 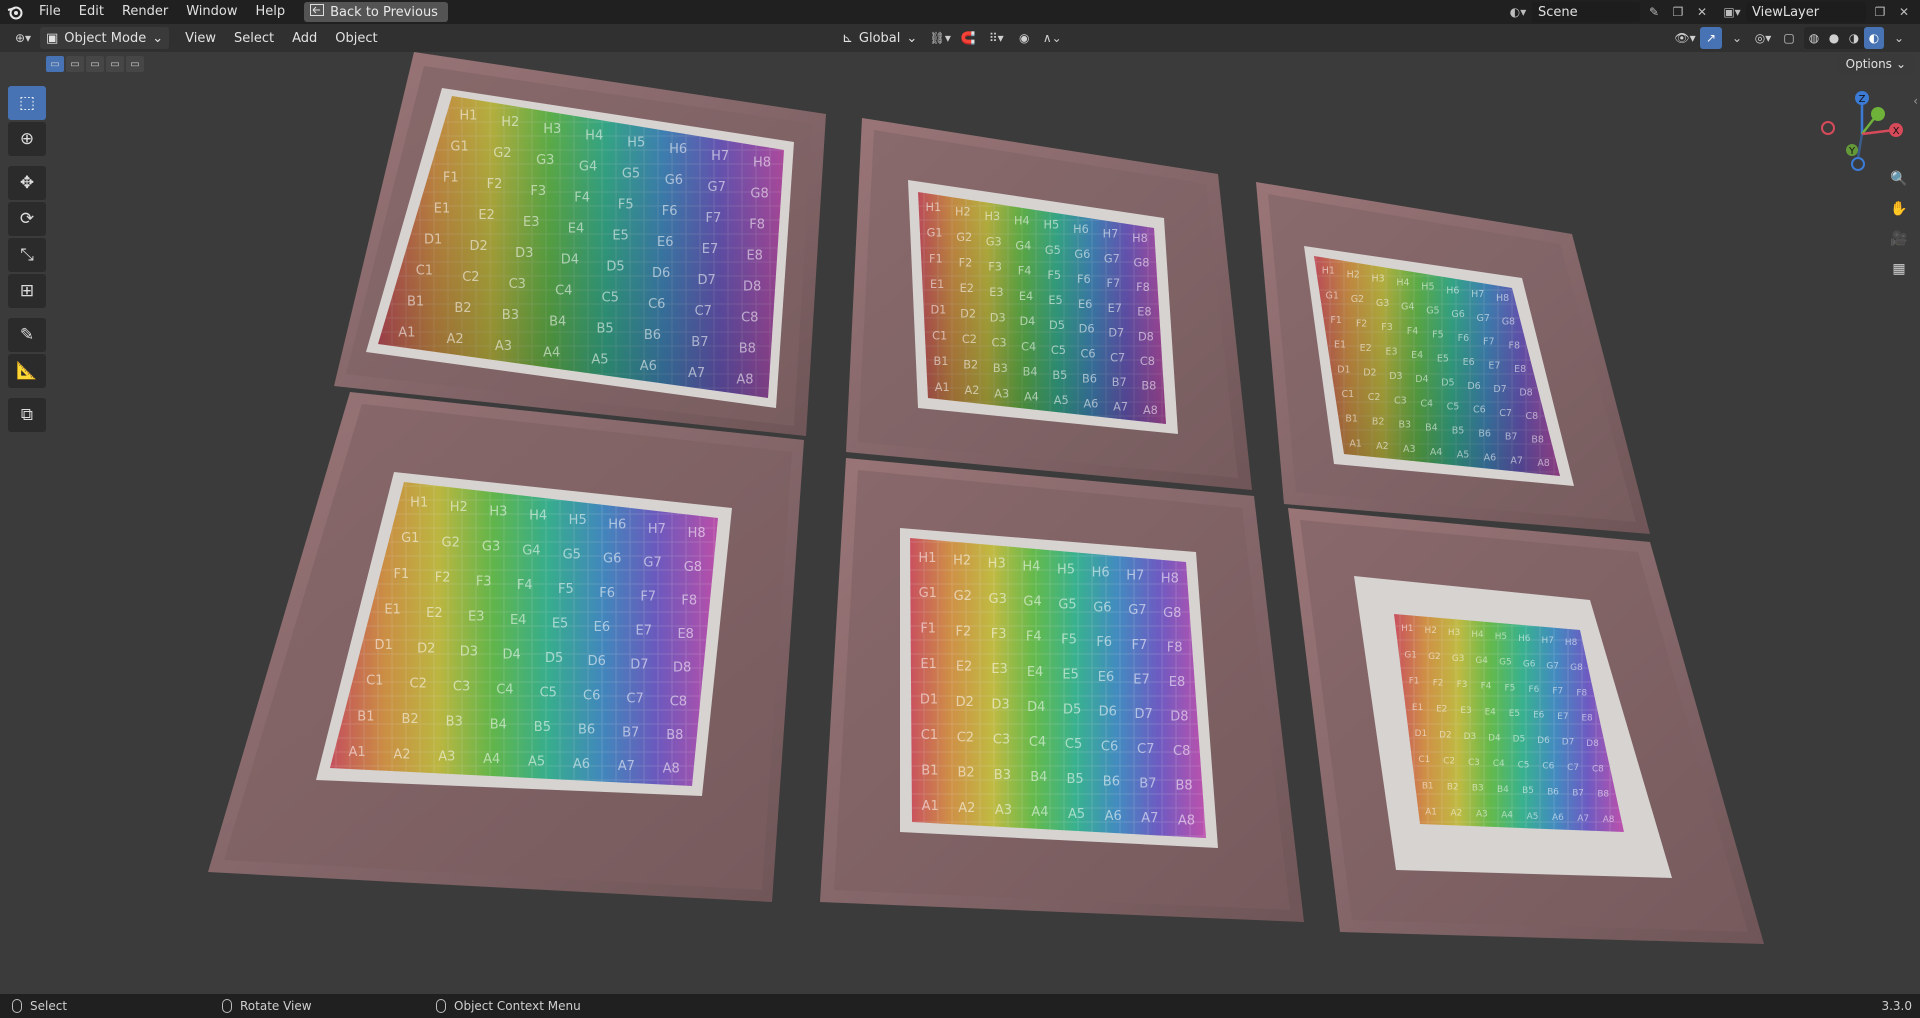 What do you see at coordinates (1431, 631) in the screenshot?
I see `texture-cell-label: H2` at bounding box center [1431, 631].